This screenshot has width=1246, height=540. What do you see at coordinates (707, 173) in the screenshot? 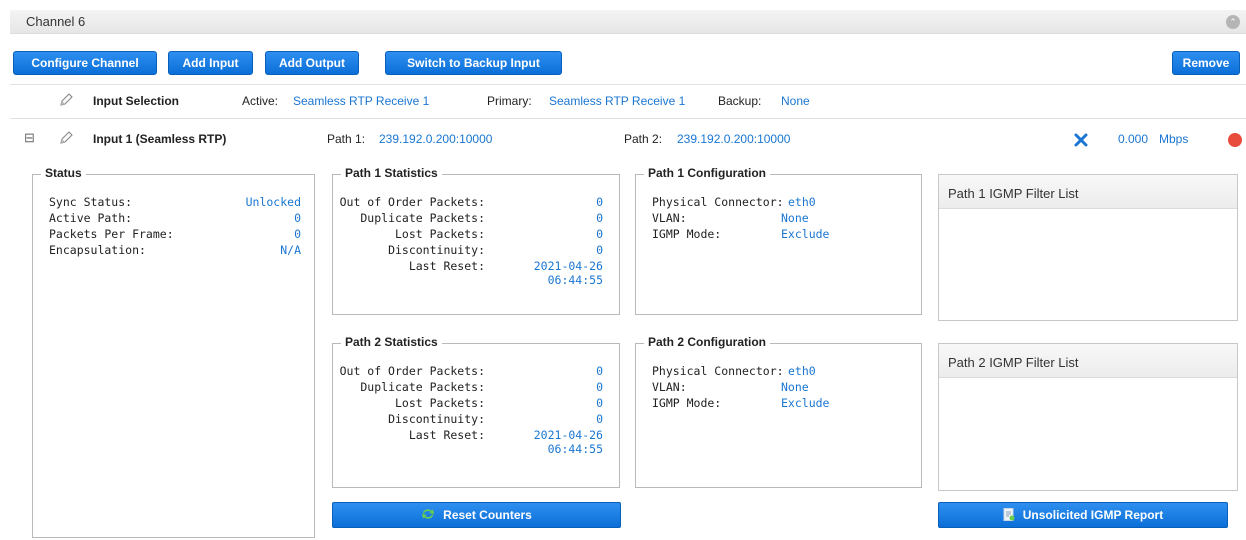
I see `path1-configuration-legend: Path 1 Configuration` at bounding box center [707, 173].